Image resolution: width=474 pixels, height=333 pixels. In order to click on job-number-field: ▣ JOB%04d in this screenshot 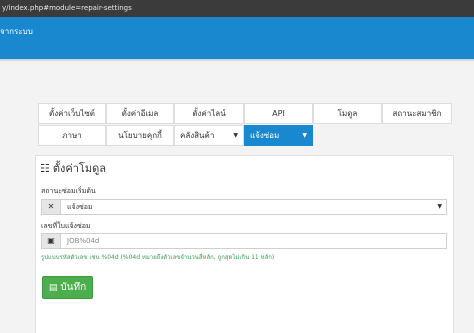, I will do `click(244, 241)`.